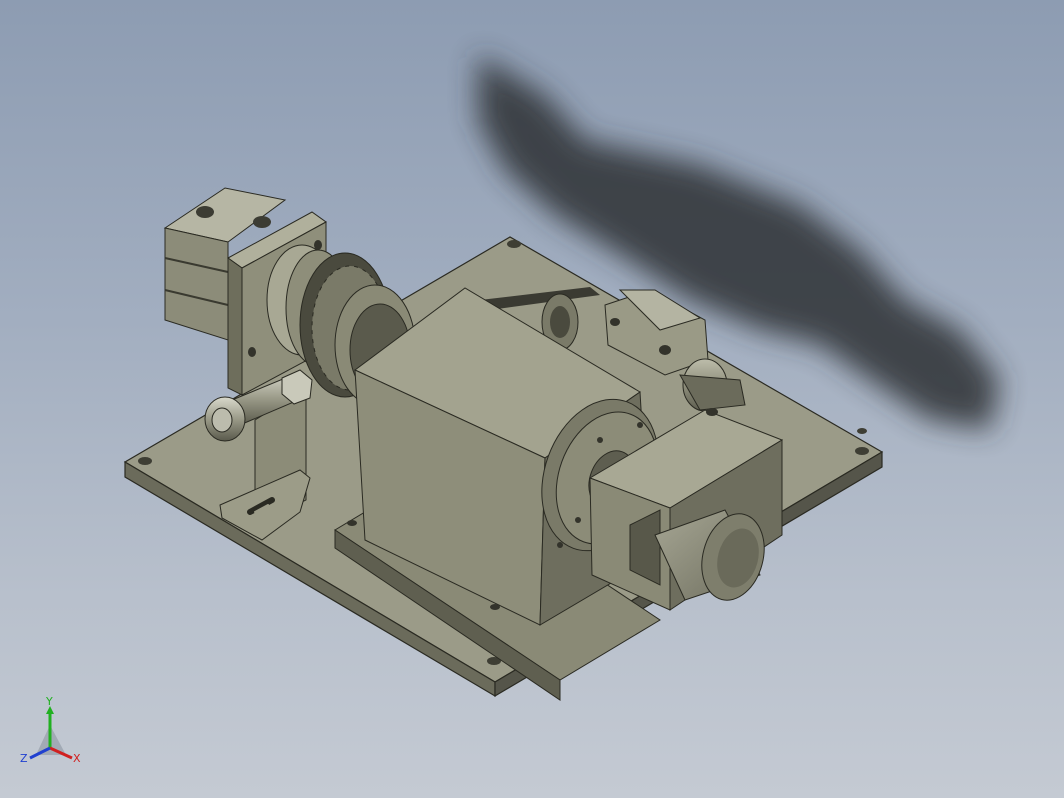  I want to click on triad-y-label: Y, so click(49, 701).